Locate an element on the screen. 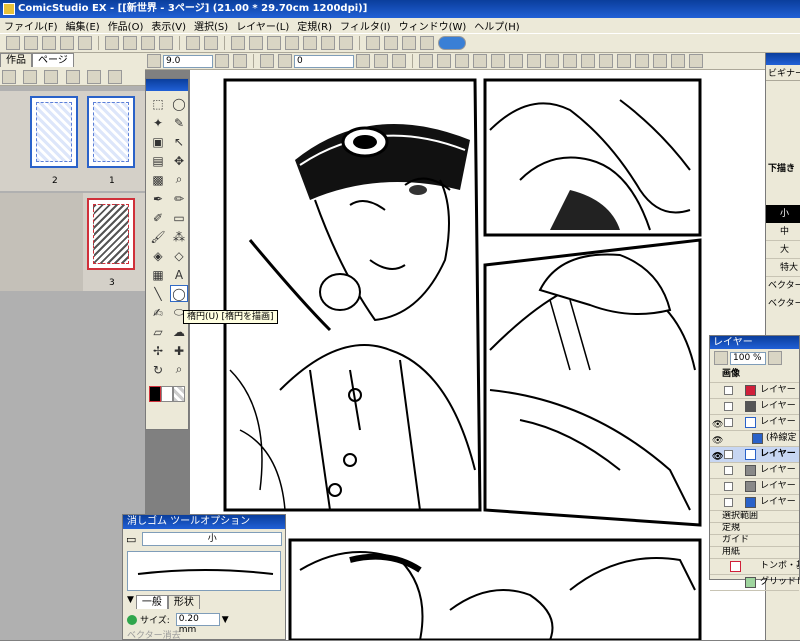  menu-filter: フィルタ(I) is located at coordinates (365, 25).